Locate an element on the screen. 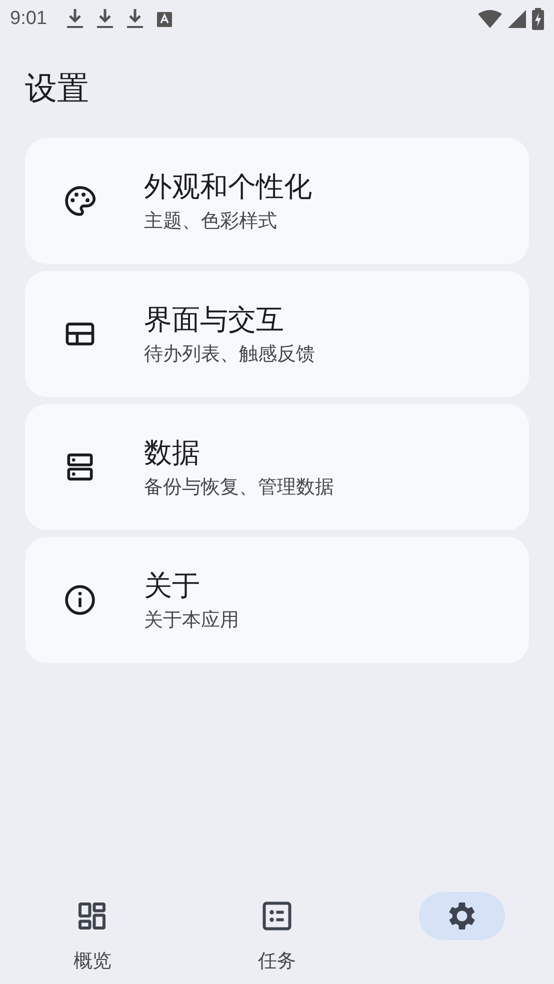 The height and width of the screenshot is (984, 554). status-time: 9:01 is located at coordinates (28, 18).